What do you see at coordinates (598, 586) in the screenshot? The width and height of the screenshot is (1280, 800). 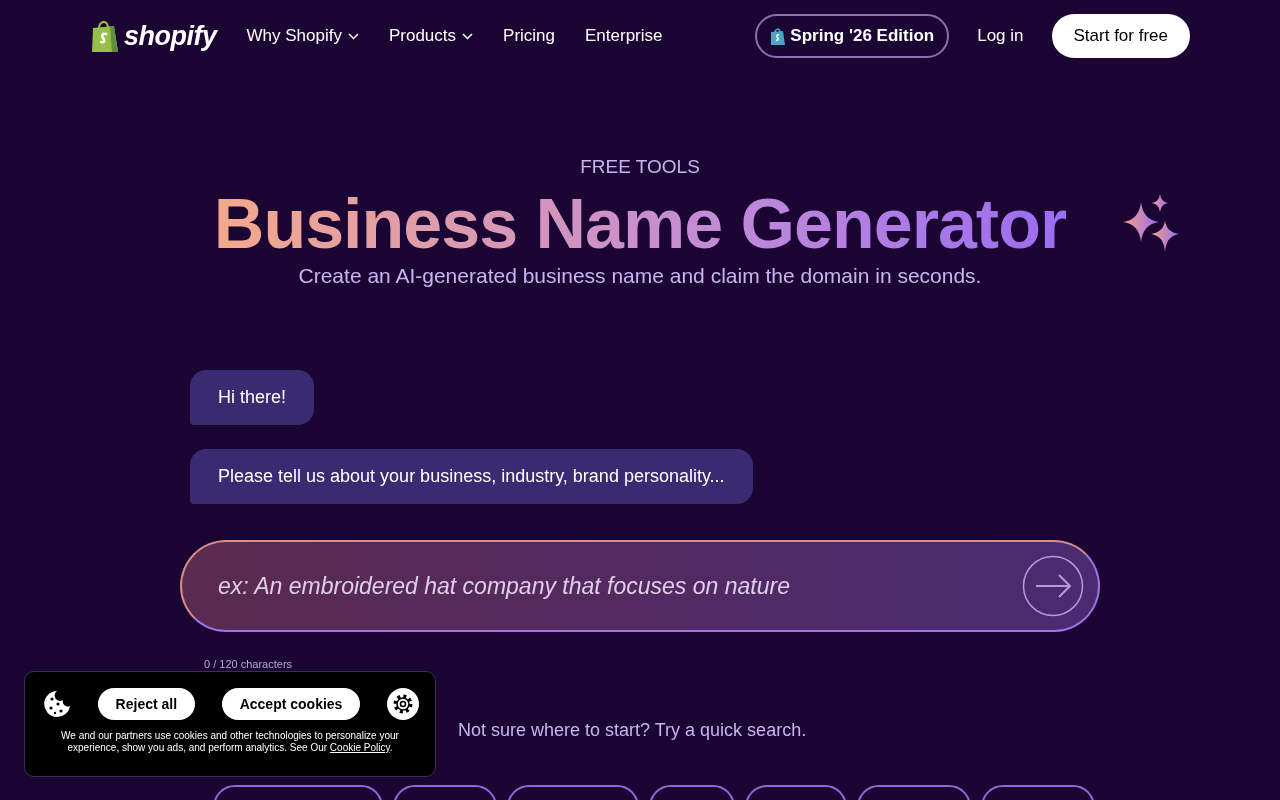 I see `description-input: ex: An embroidered hat company that focuses on nature` at bounding box center [598, 586].